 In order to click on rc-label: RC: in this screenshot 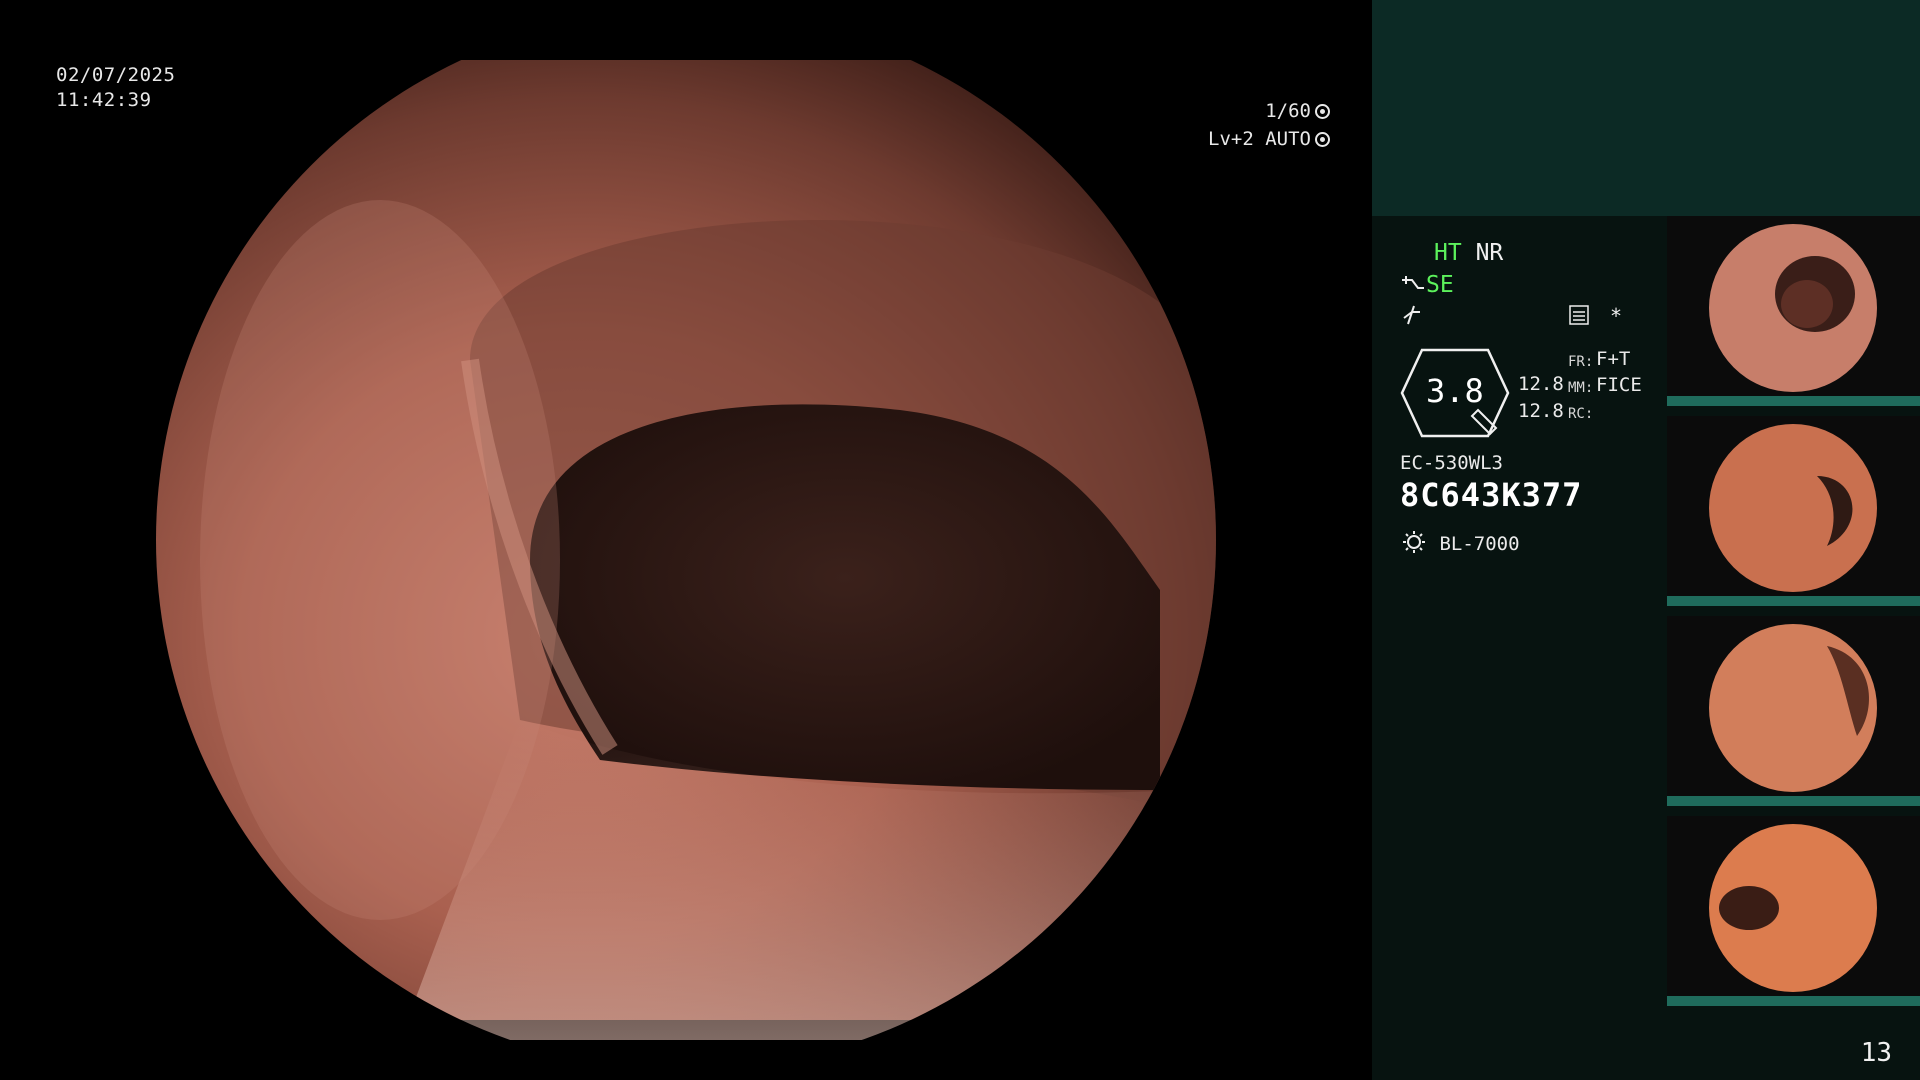, I will do `click(1581, 414)`.